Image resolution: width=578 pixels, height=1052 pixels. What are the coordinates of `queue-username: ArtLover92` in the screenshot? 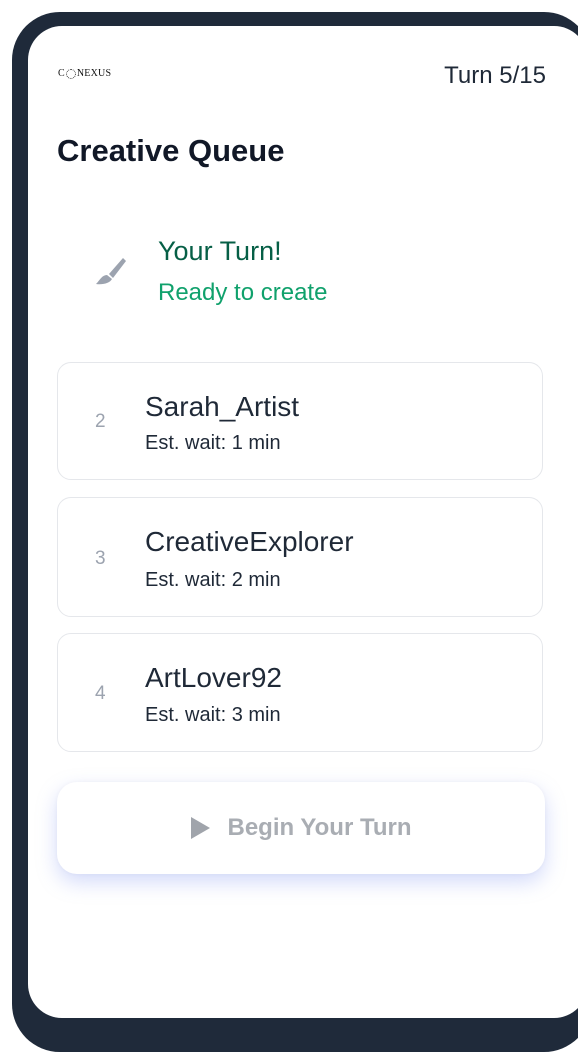 It's located at (213, 677).